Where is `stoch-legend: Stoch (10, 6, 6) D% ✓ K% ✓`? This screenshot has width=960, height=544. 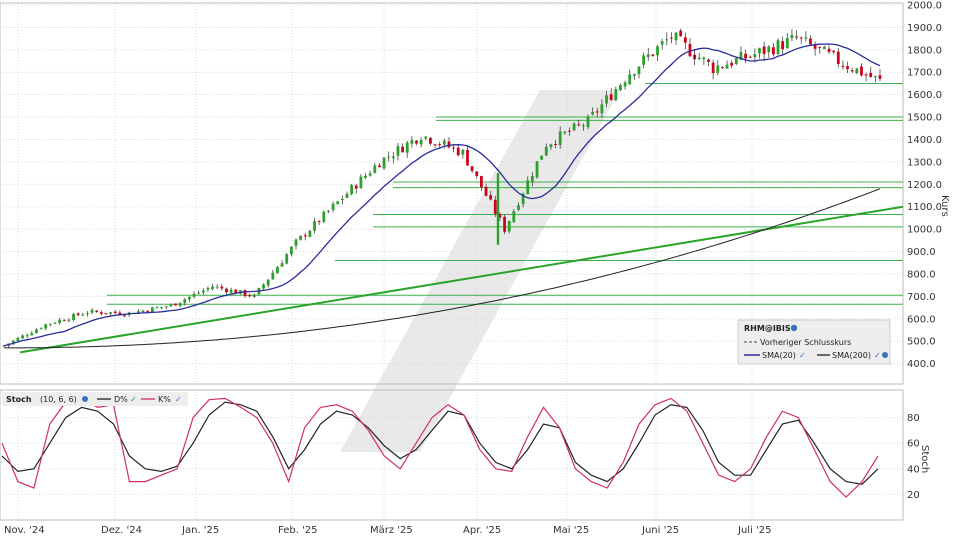 stoch-legend: Stoch (10, 6, 6) D% ✓ K% ✓ is located at coordinates (95, 399).